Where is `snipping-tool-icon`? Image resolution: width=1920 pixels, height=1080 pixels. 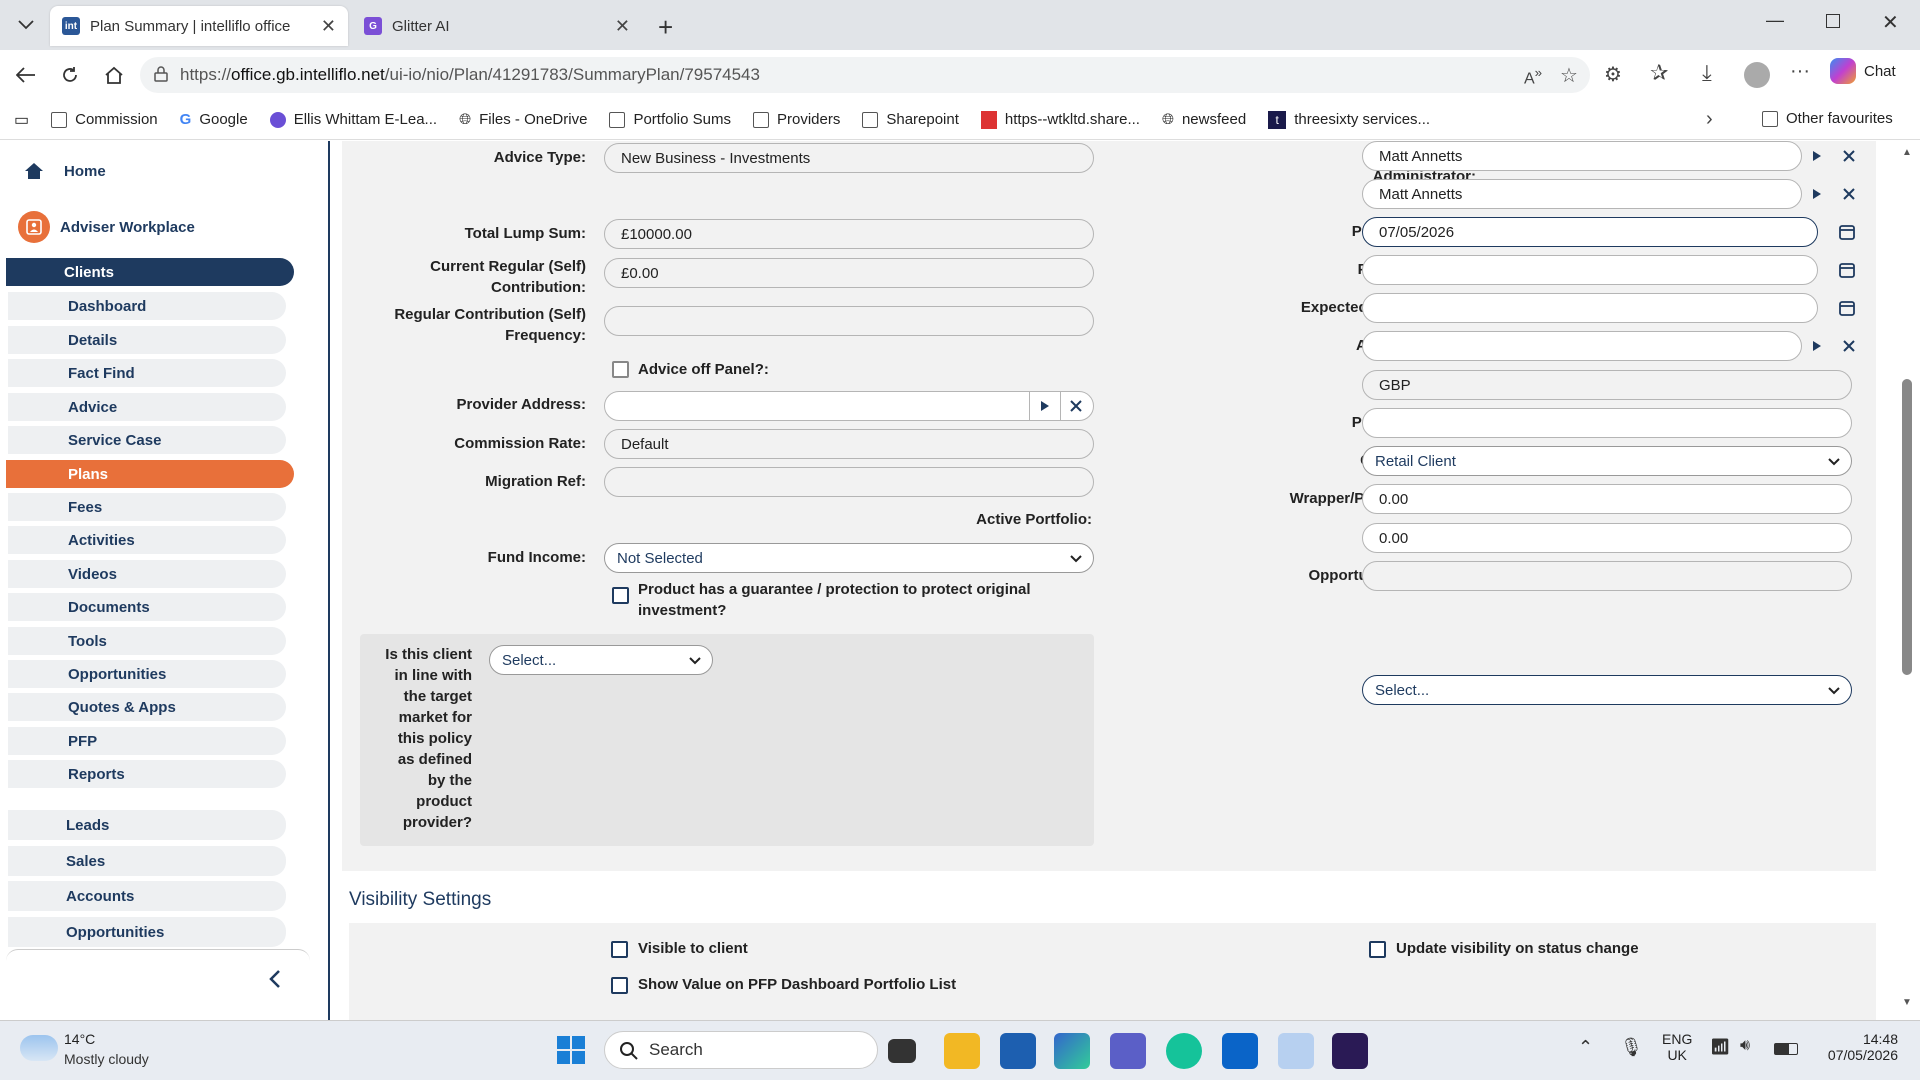 snipping-tool-icon is located at coordinates (1296, 1051).